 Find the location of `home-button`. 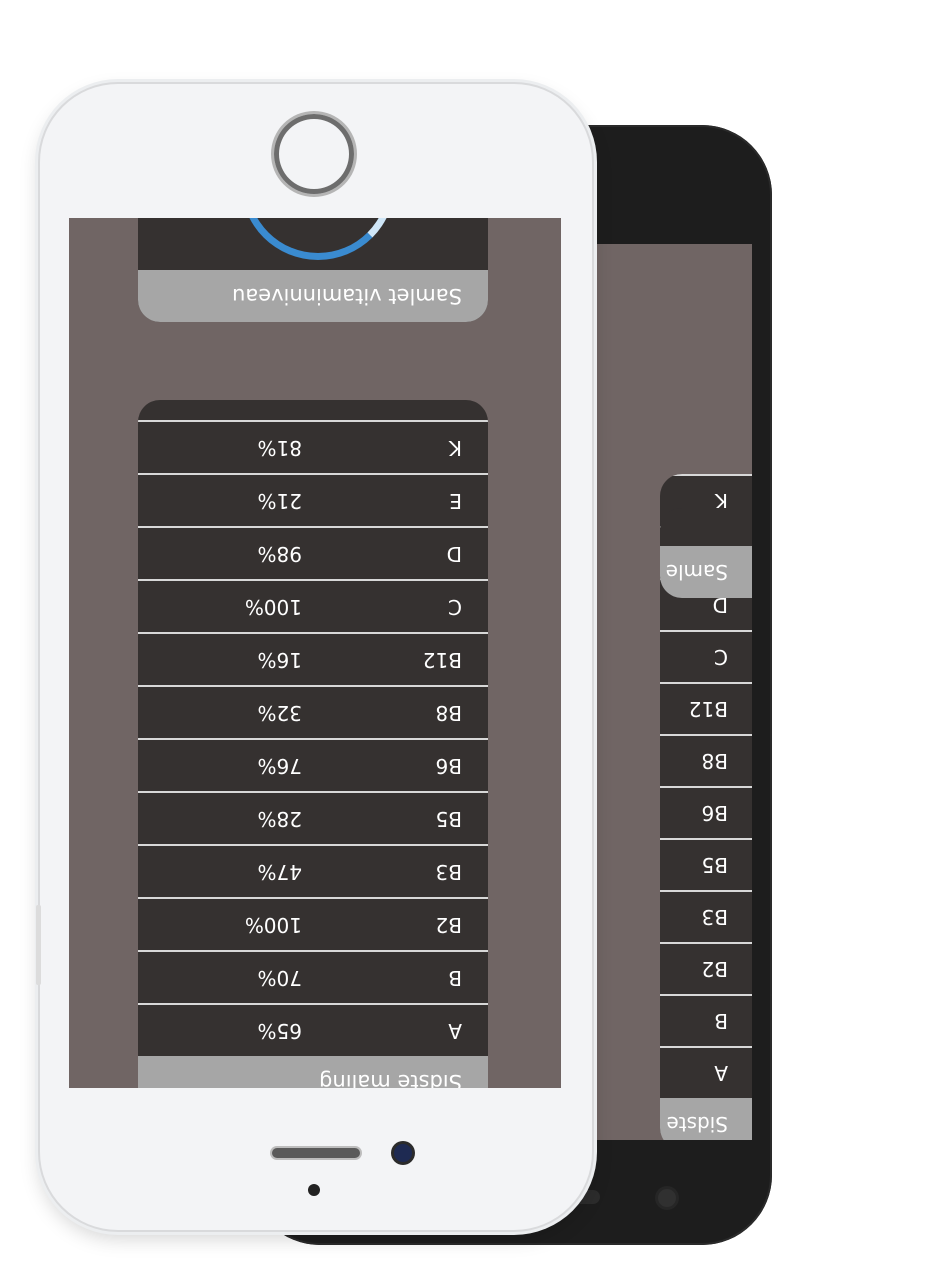

home-button is located at coordinates (314, 154).